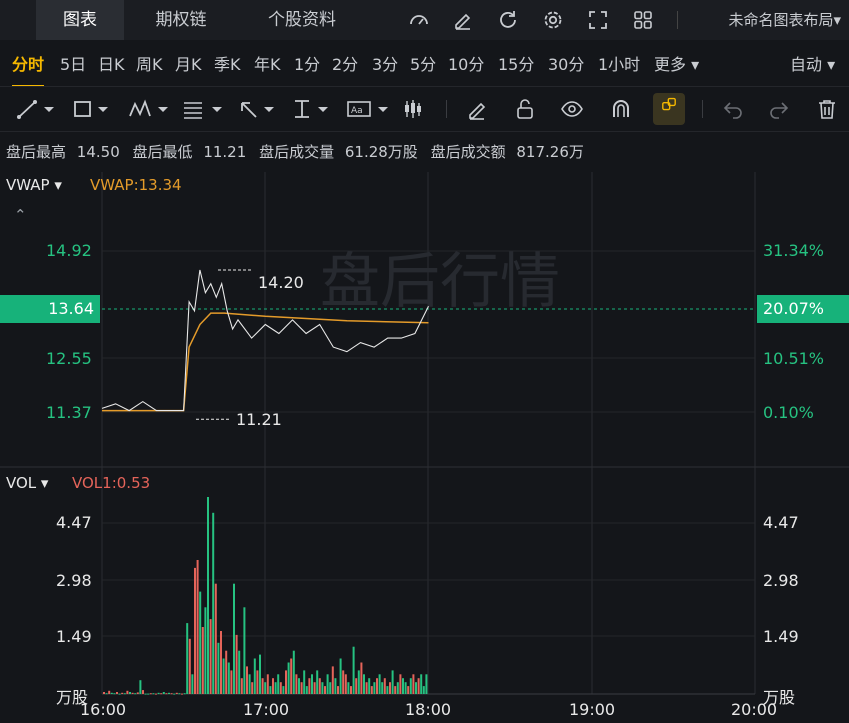 The height and width of the screenshot is (723, 849). Describe the element at coordinates (27, 483) in the screenshot. I see `volume-indicator-name: VOL ▾` at that location.